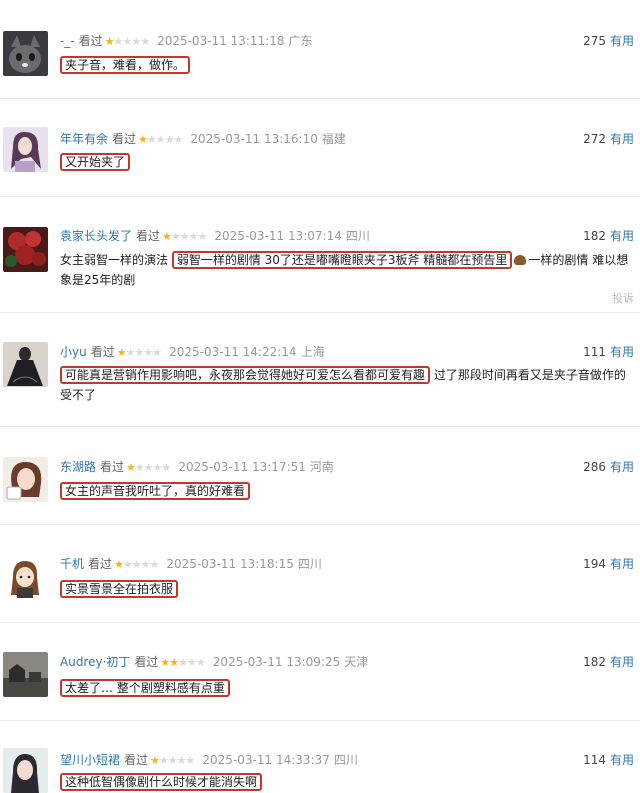  What do you see at coordinates (594, 564) in the screenshot?
I see `vote-count: 194` at bounding box center [594, 564].